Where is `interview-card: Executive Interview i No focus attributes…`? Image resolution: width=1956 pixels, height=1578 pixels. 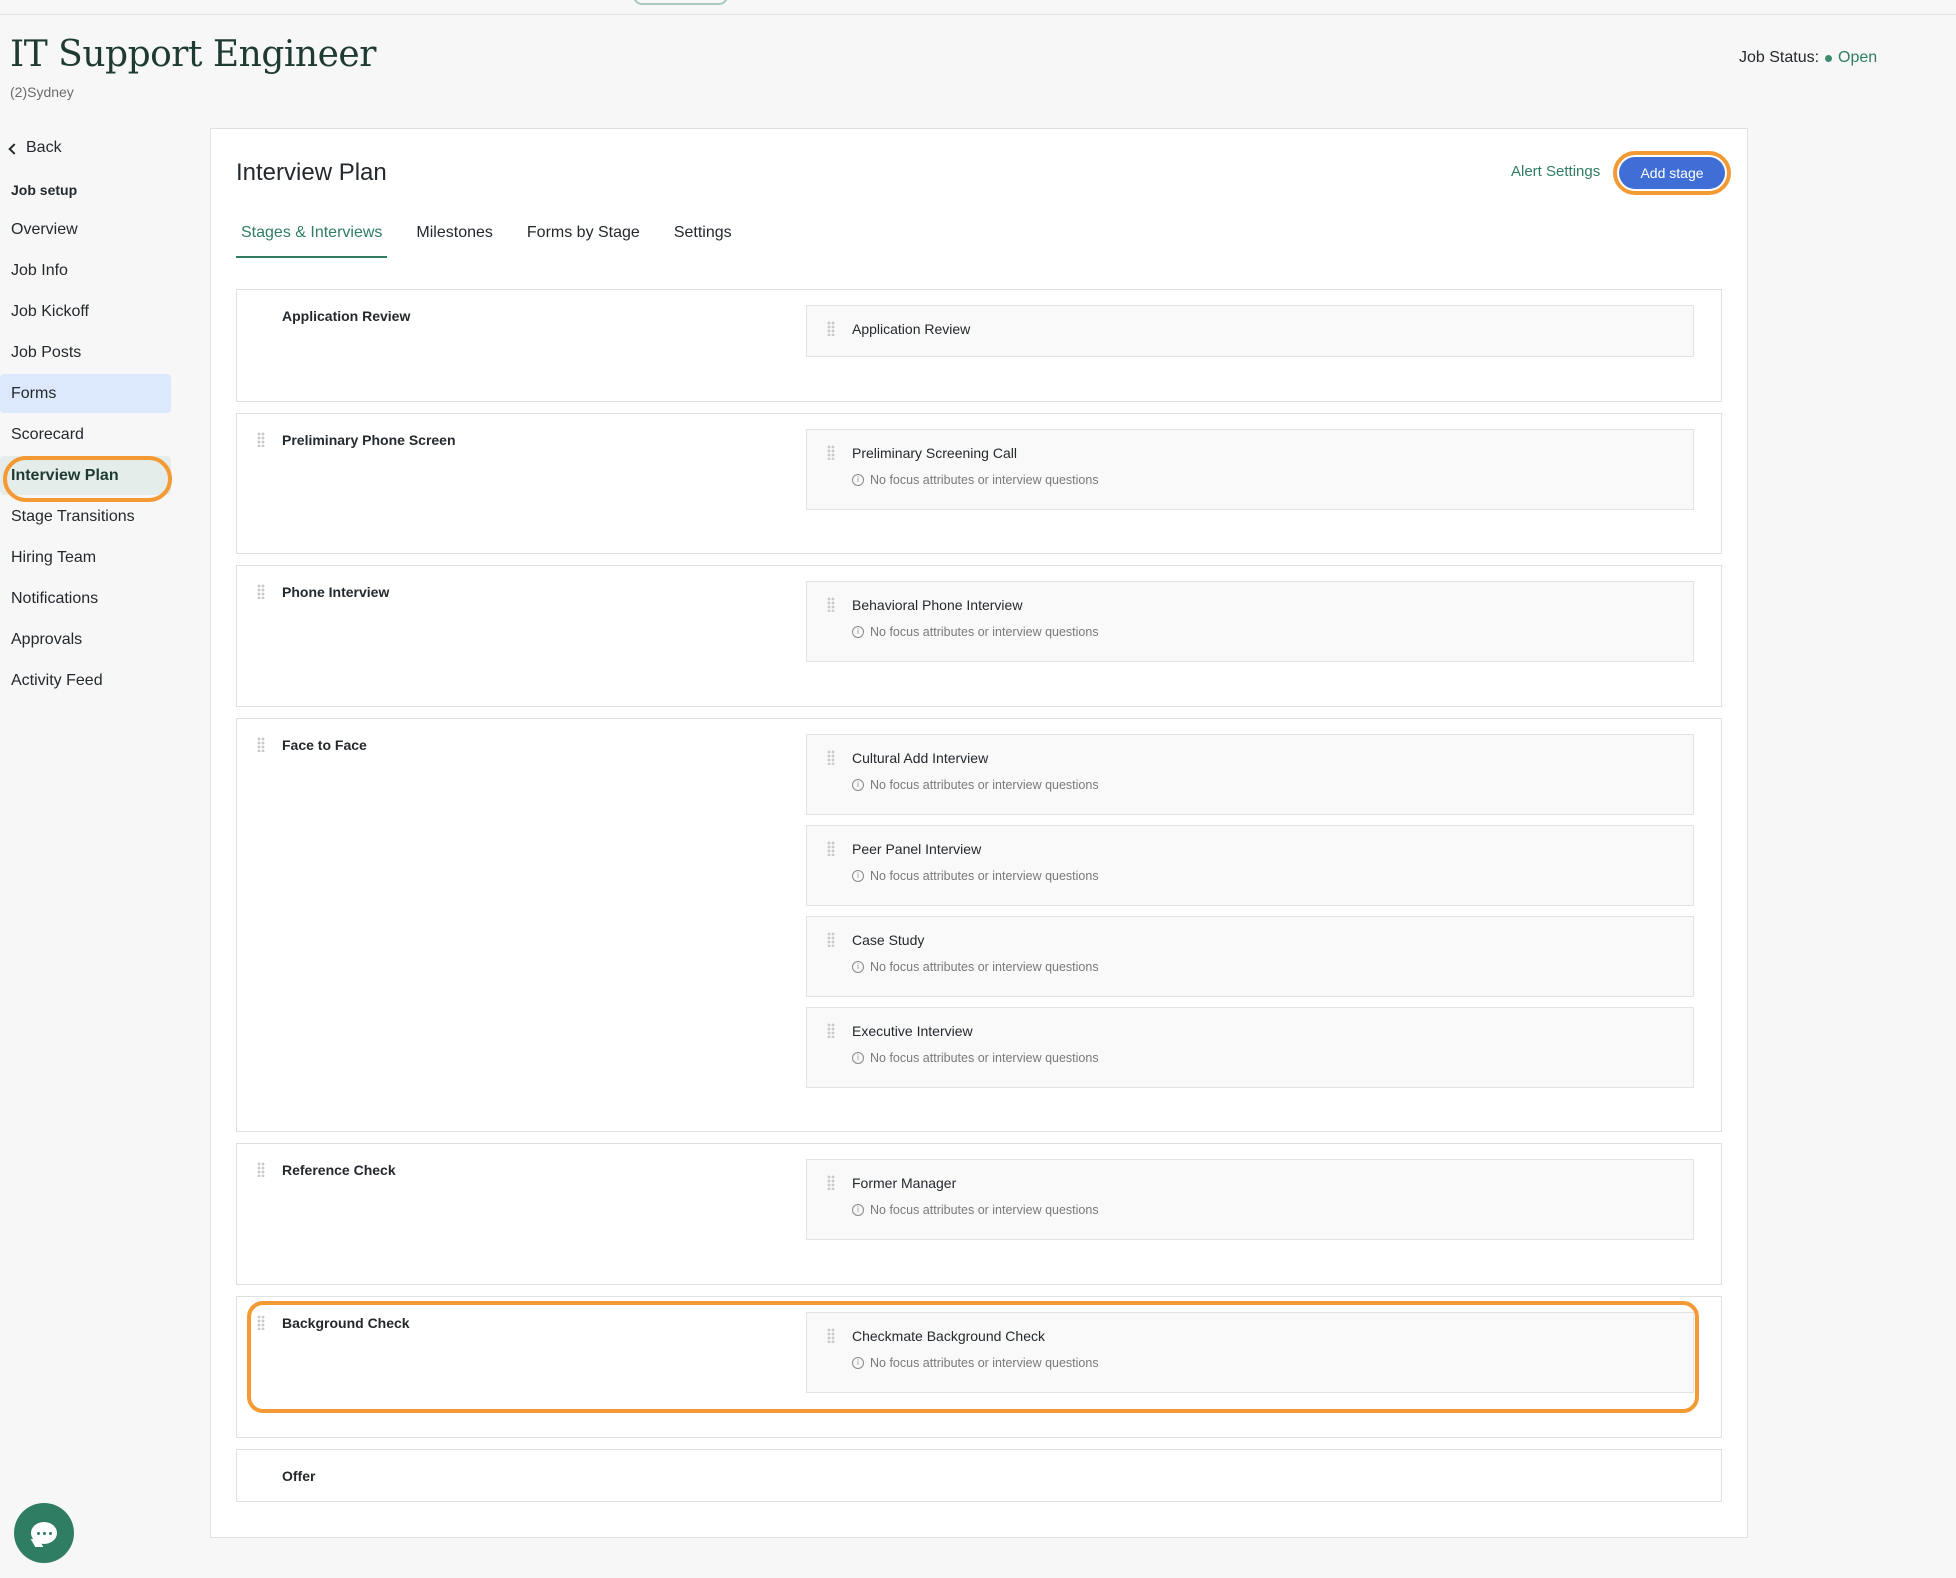 interview-card: Executive Interview i No focus attributes… is located at coordinates (1250, 1047).